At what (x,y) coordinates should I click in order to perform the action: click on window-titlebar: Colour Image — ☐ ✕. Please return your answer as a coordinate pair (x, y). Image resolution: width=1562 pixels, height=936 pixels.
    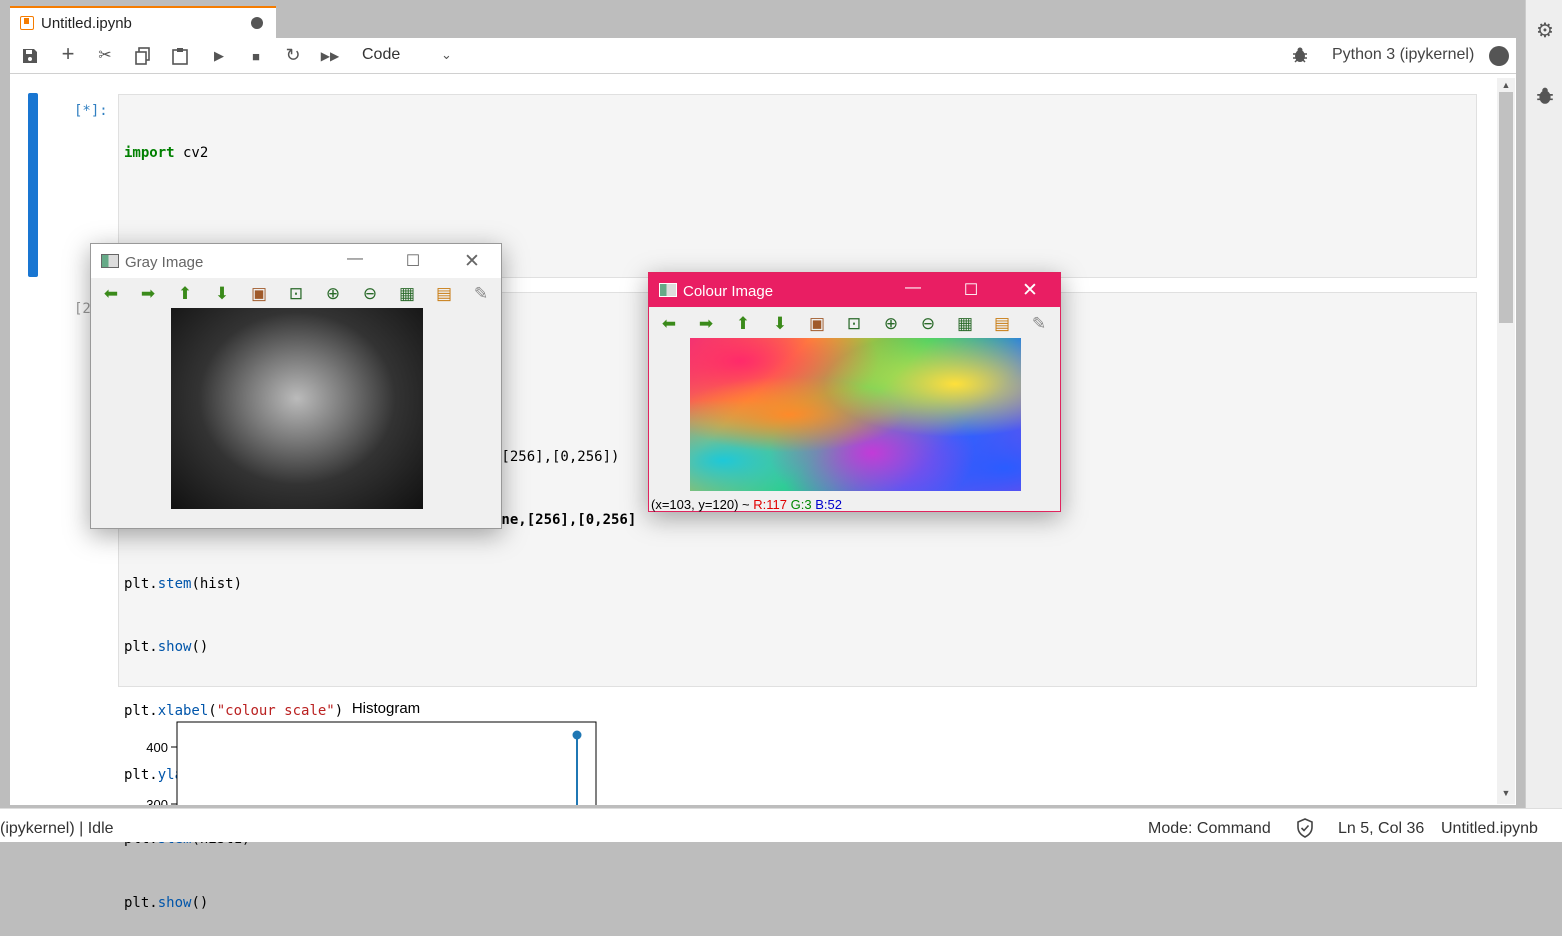
    Looking at the image, I should click on (854, 290).